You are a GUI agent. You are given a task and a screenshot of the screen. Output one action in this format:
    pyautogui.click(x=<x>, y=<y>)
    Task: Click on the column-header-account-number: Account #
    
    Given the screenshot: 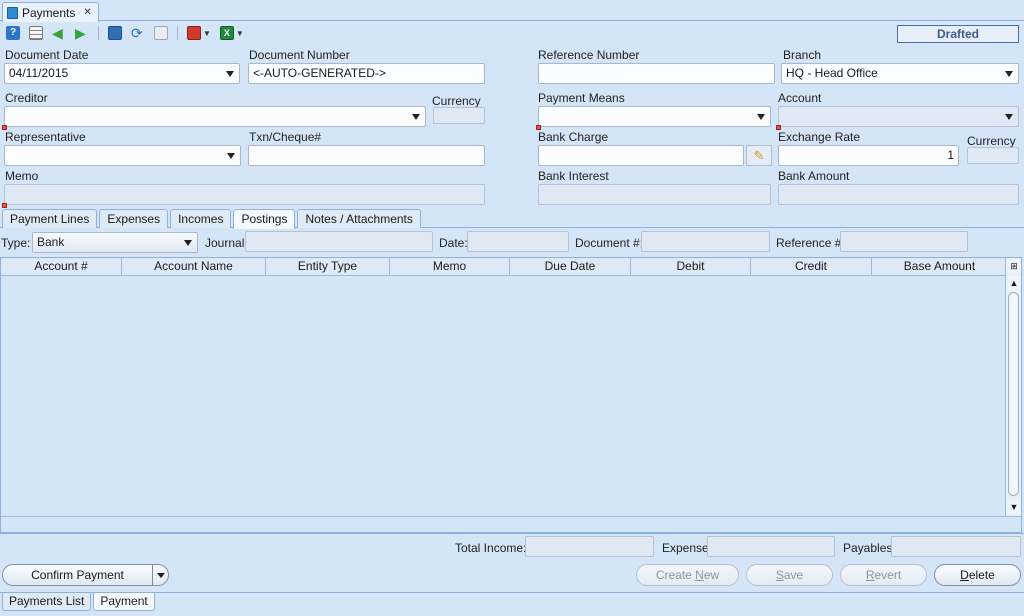 What is the action you would take?
    pyautogui.click(x=61, y=266)
    